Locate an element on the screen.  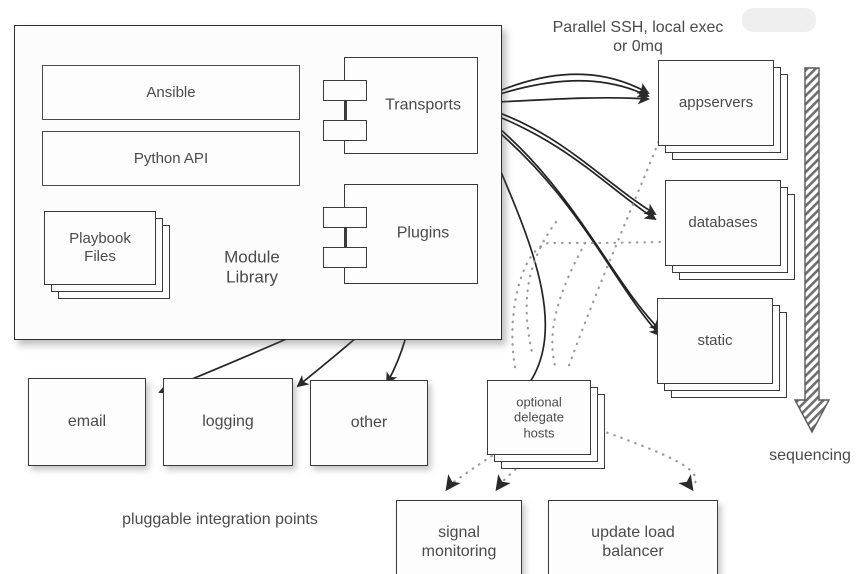
static-label: static is located at coordinates (715, 340).